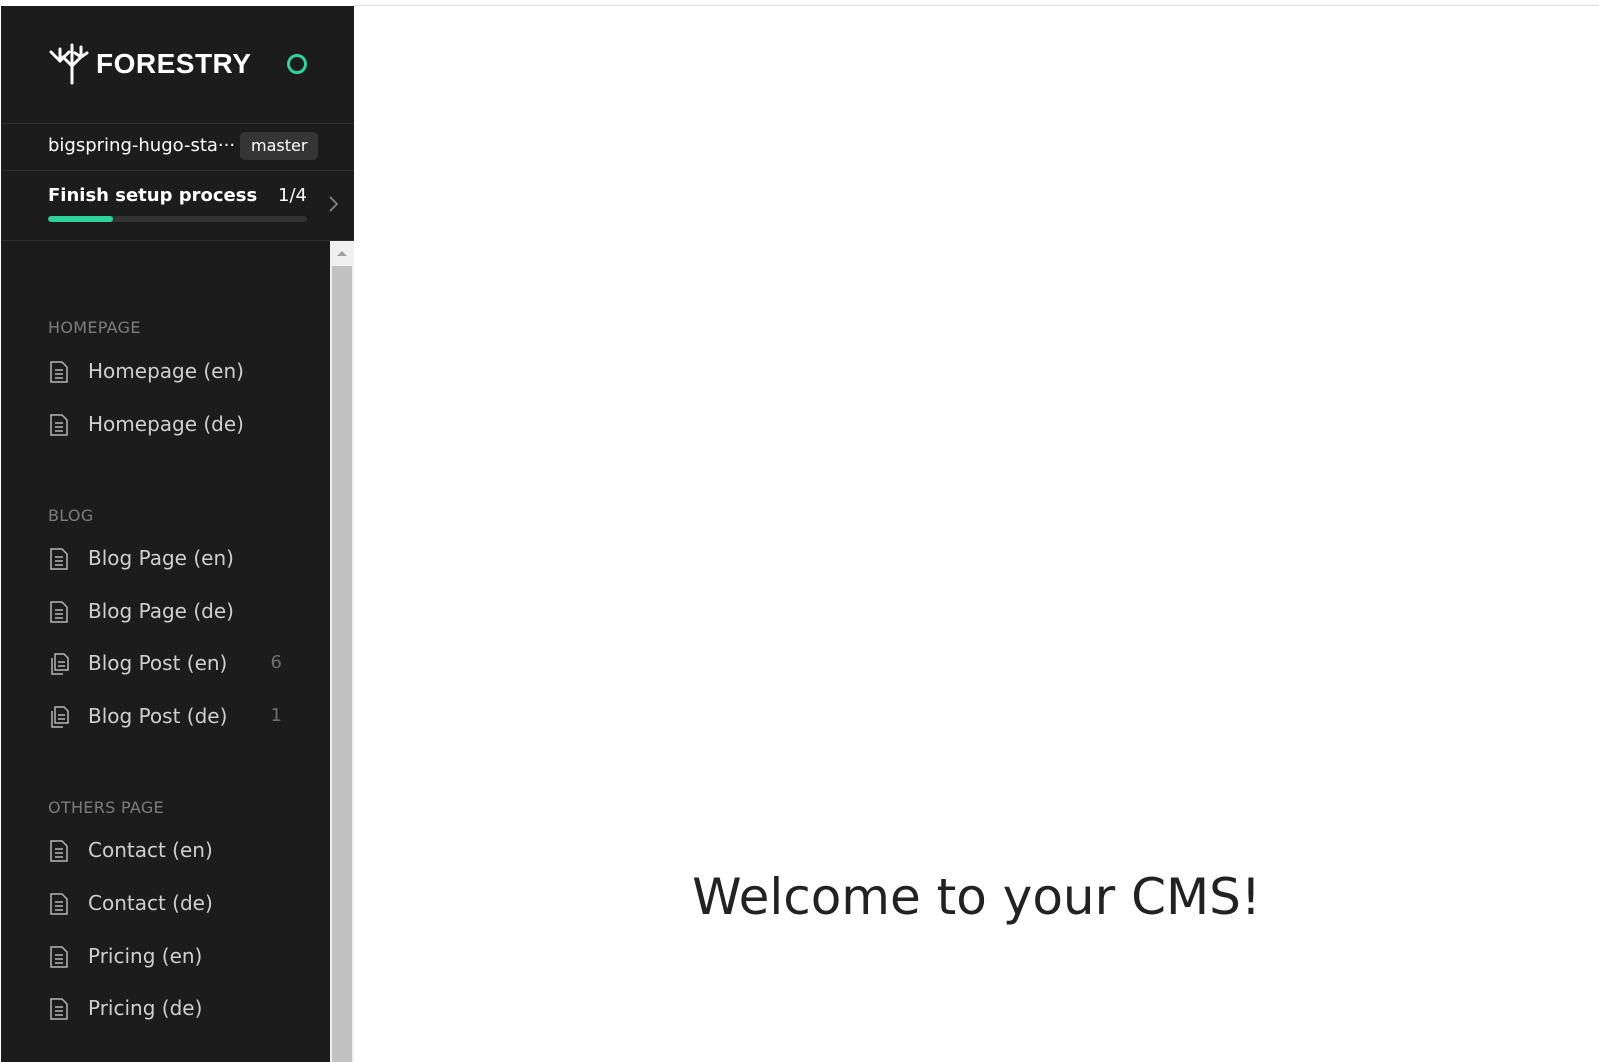 The image size is (1599, 1062). I want to click on sidebar-item-blog-post-de: Blog Post (de) 1, so click(178, 716).